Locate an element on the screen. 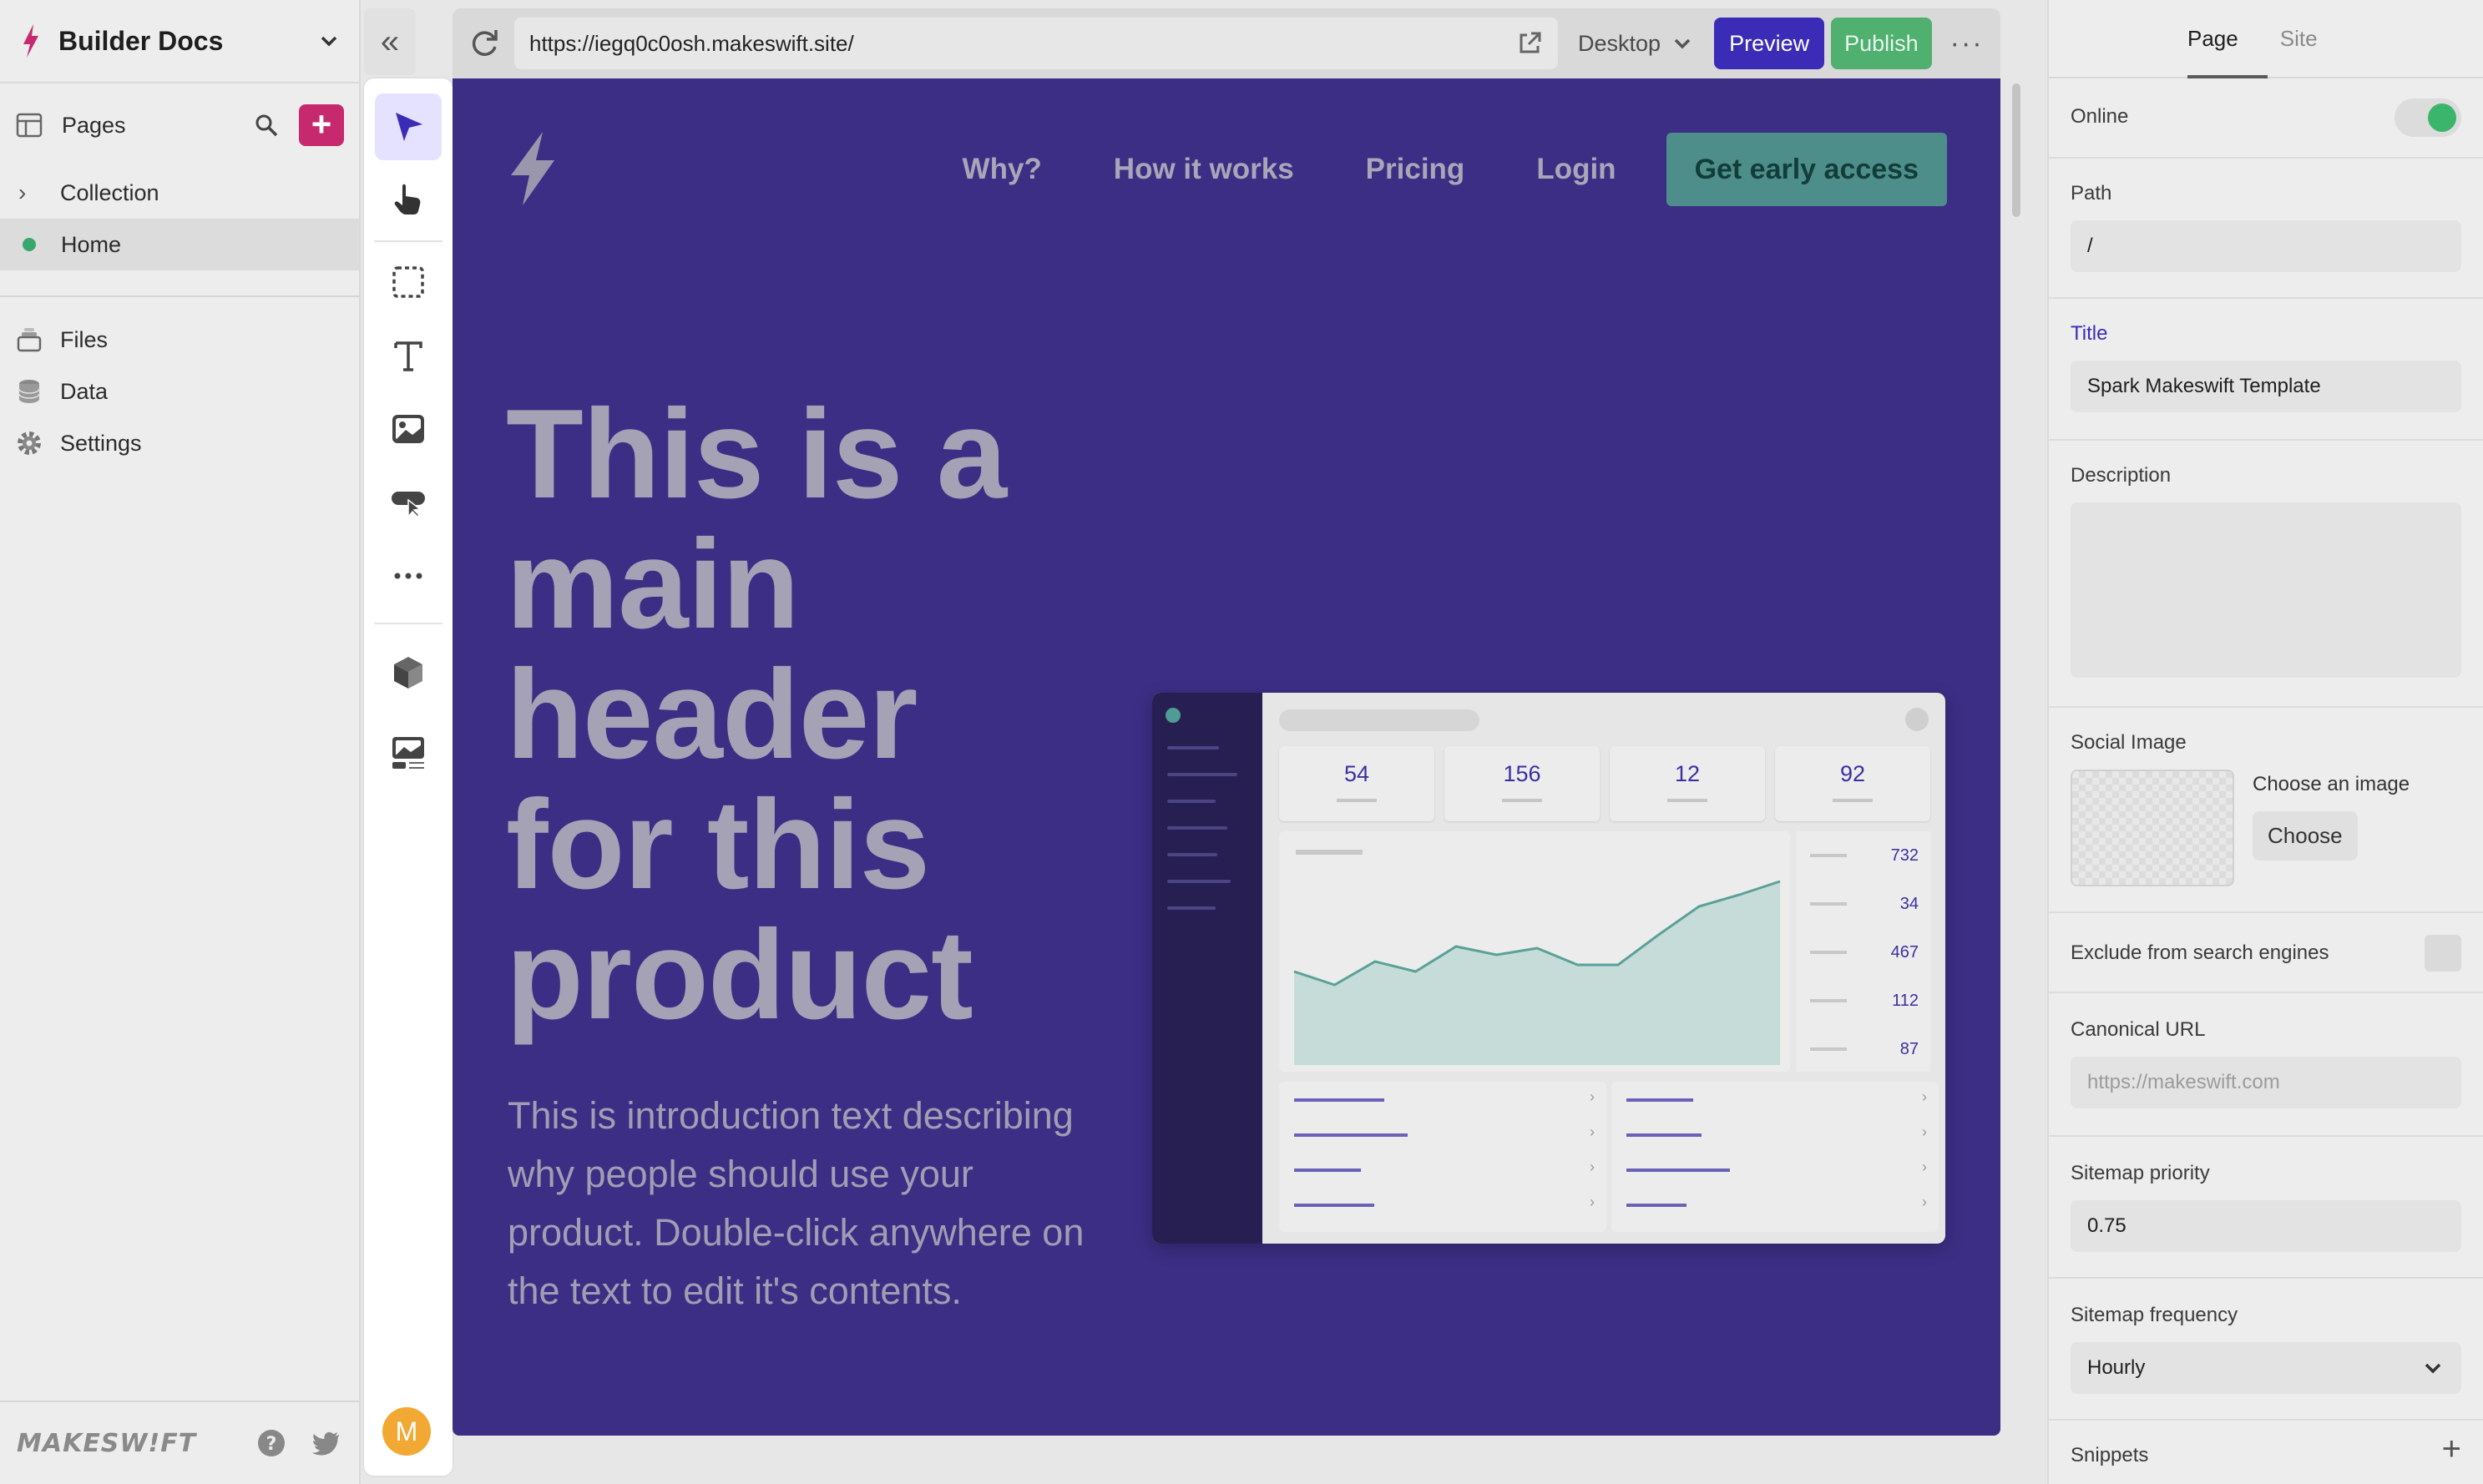 This screenshot has width=2483, height=1484. mockup-list-value: 87 is located at coordinates (1909, 1048).